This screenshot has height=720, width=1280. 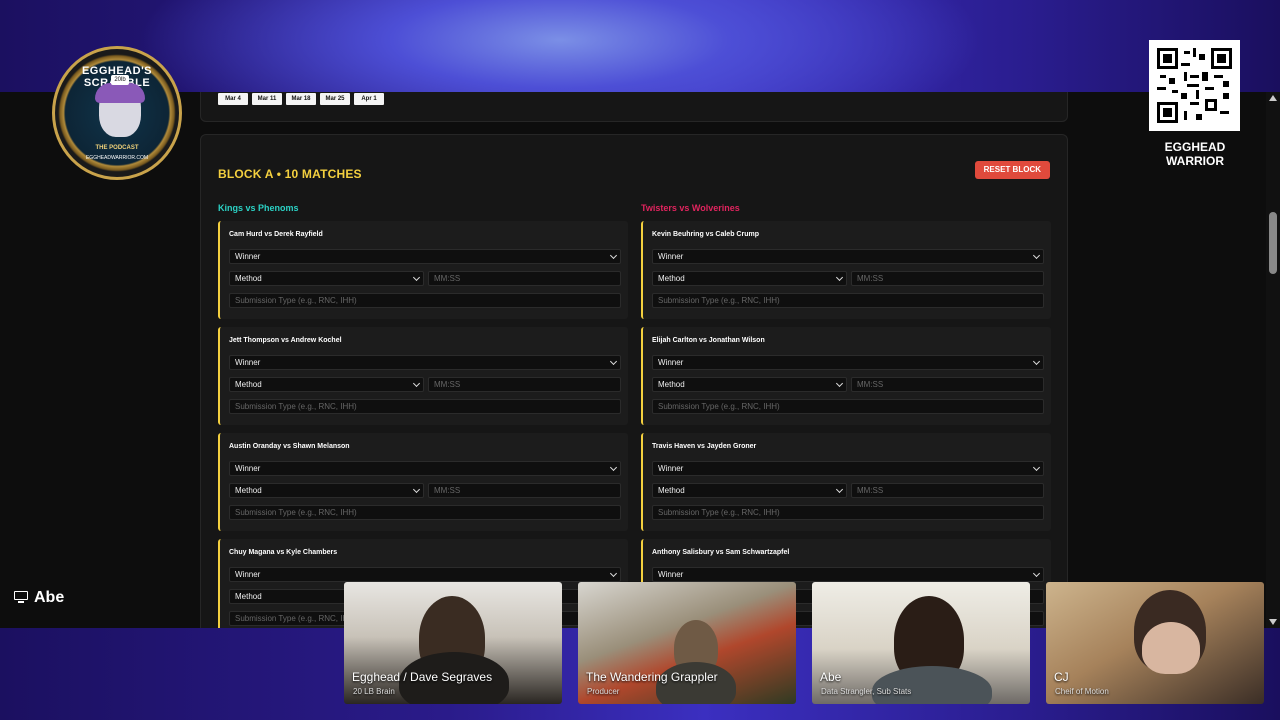 What do you see at coordinates (120, 80) in the screenshot?
I see `logo-badge: 20lb` at bounding box center [120, 80].